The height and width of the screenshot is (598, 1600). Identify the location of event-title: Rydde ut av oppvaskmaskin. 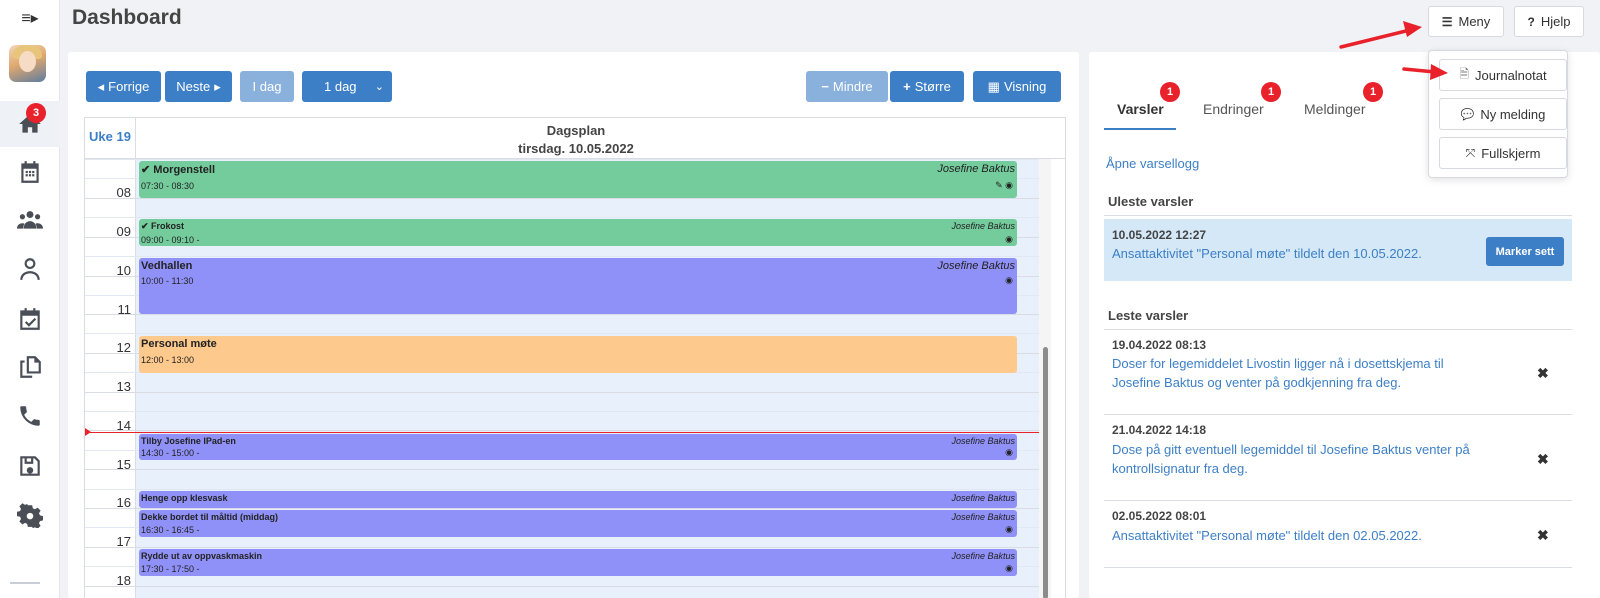
(202, 556).